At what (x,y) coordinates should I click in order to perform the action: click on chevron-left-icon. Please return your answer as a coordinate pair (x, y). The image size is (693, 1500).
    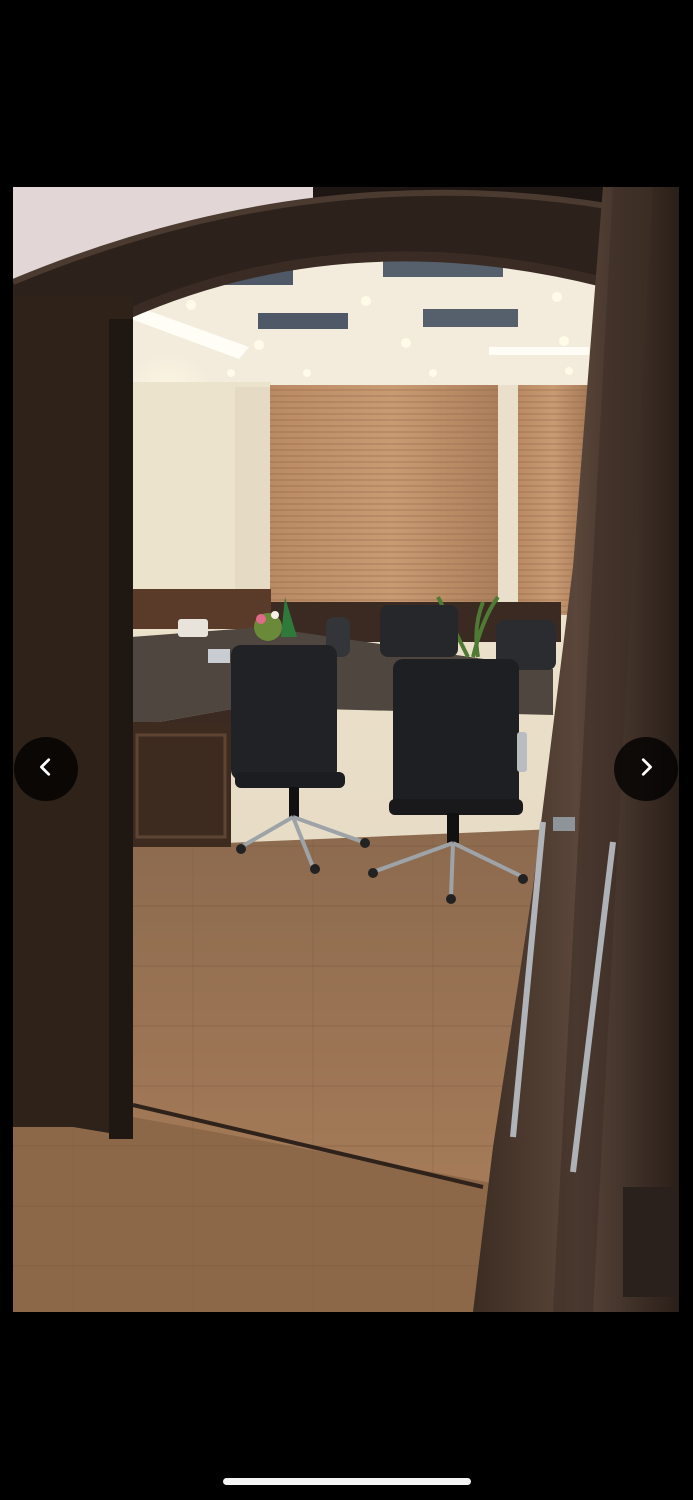
    Looking at the image, I should click on (46, 769).